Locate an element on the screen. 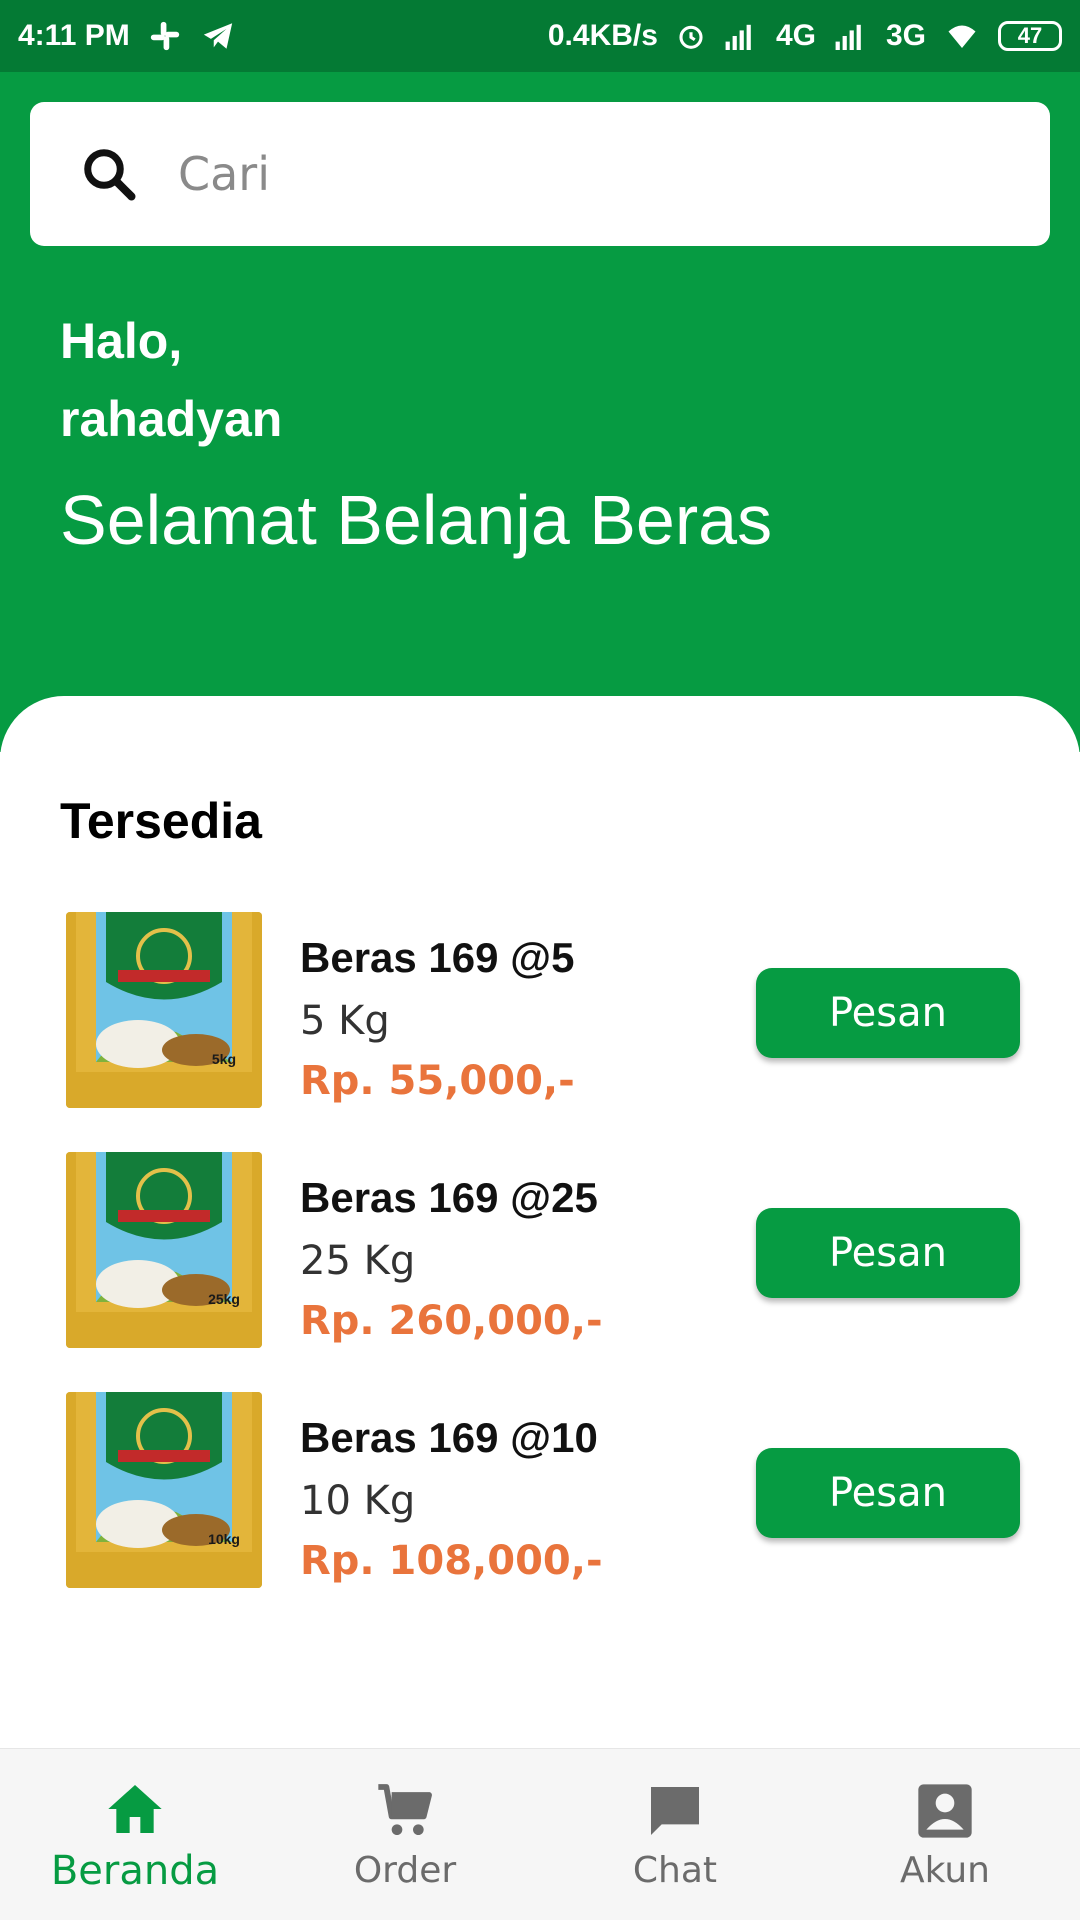 Image resolution: width=1080 pixels, height=1920 pixels. nav-item-chat: Chat is located at coordinates (675, 1834).